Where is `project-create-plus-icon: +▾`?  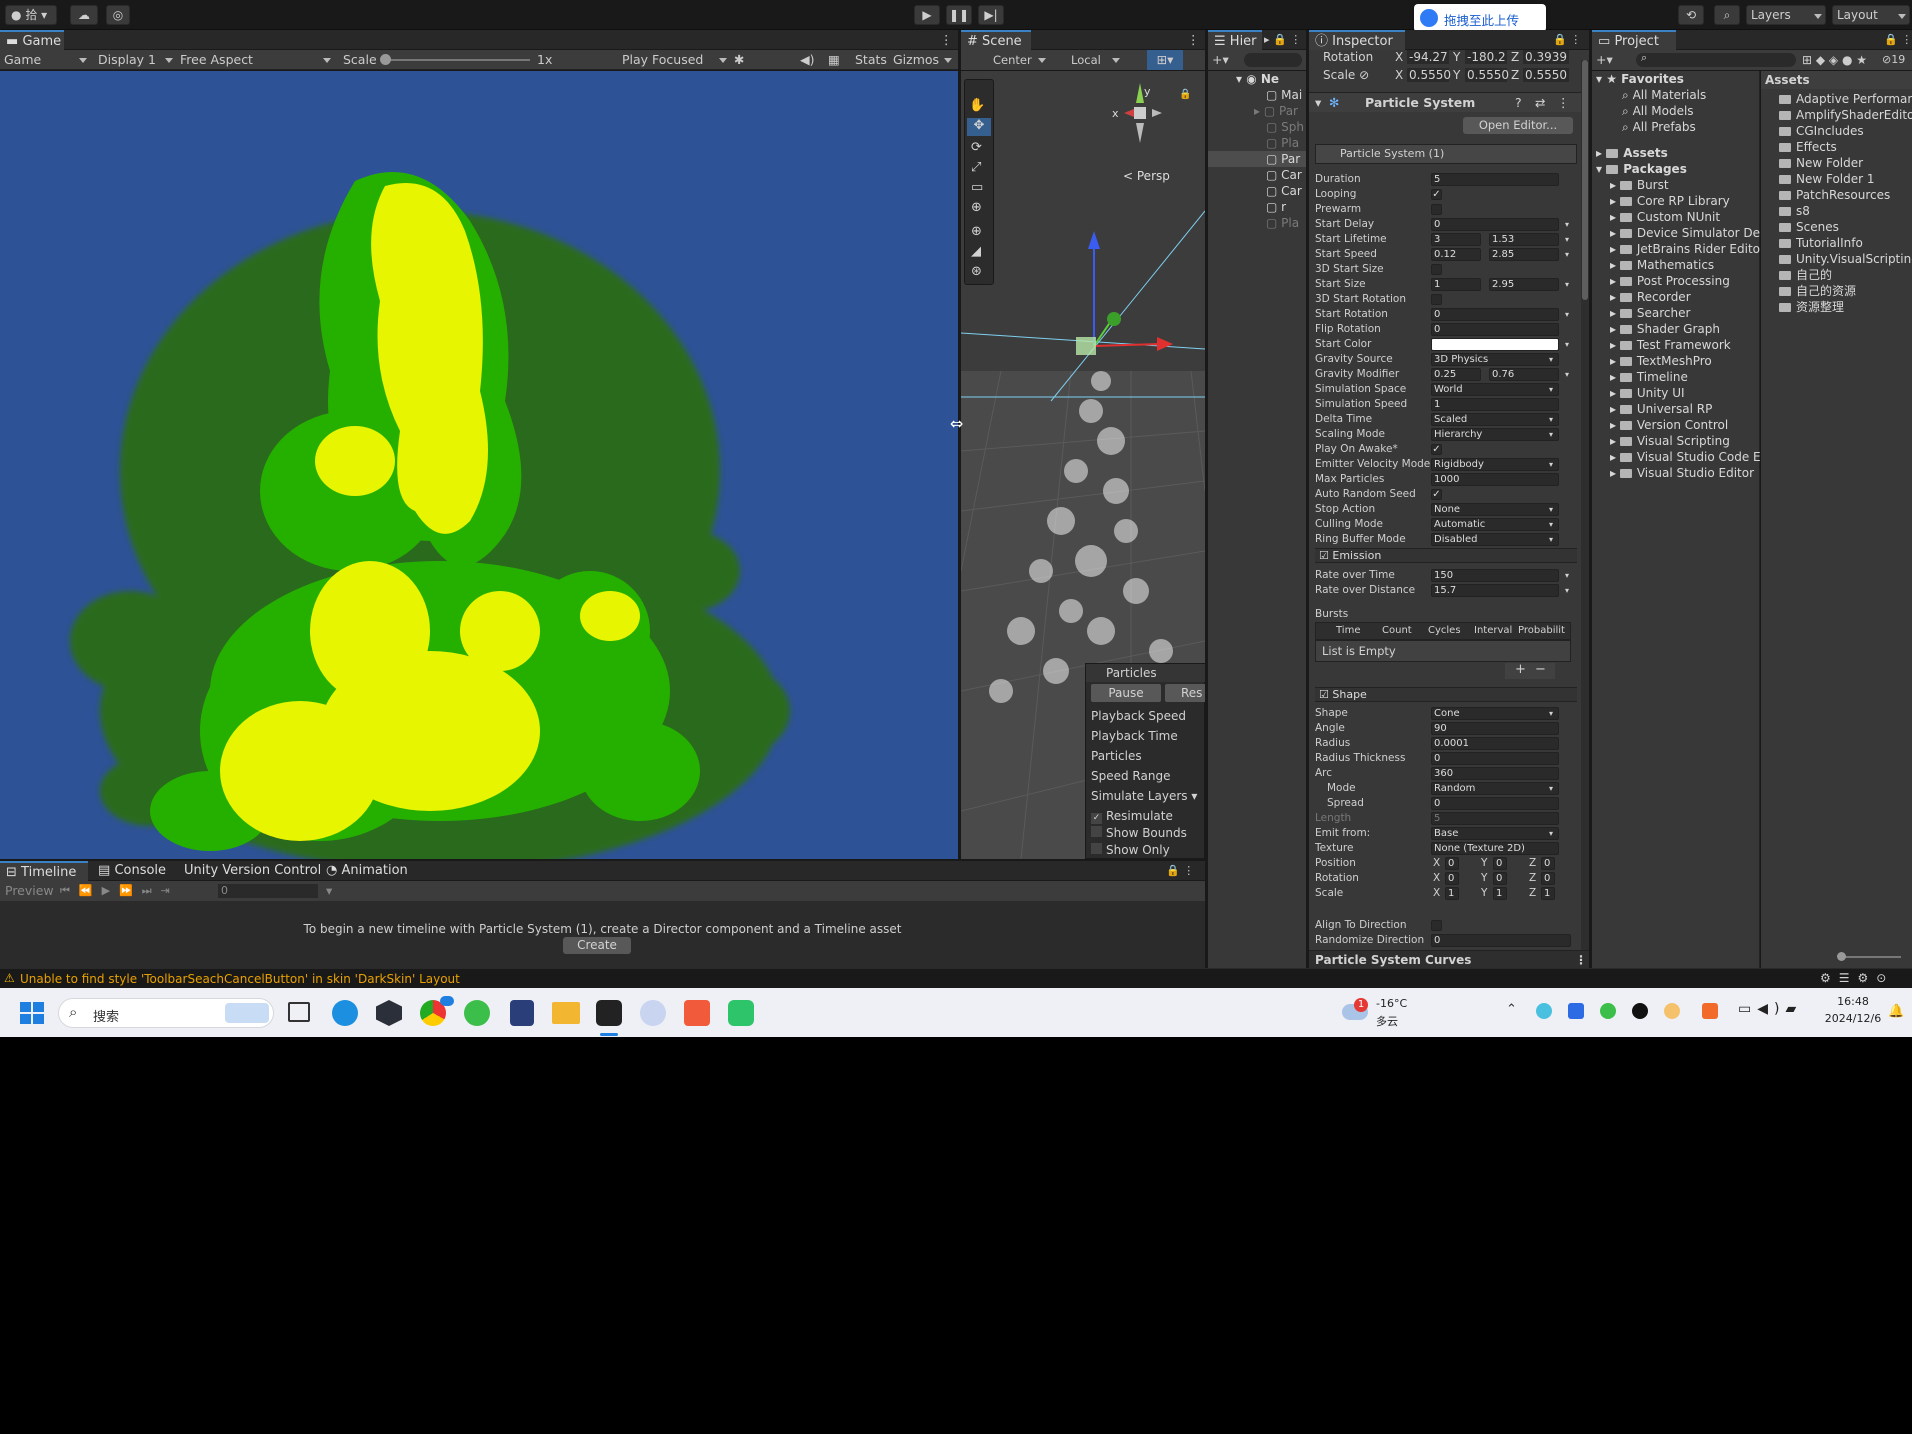
project-create-plus-icon: +▾ is located at coordinates (1604, 60).